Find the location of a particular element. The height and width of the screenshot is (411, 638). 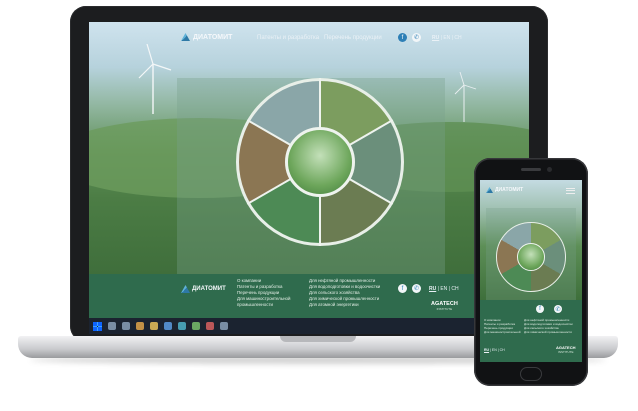

footer-phone-icon: ✆ is located at coordinates (416, 288).